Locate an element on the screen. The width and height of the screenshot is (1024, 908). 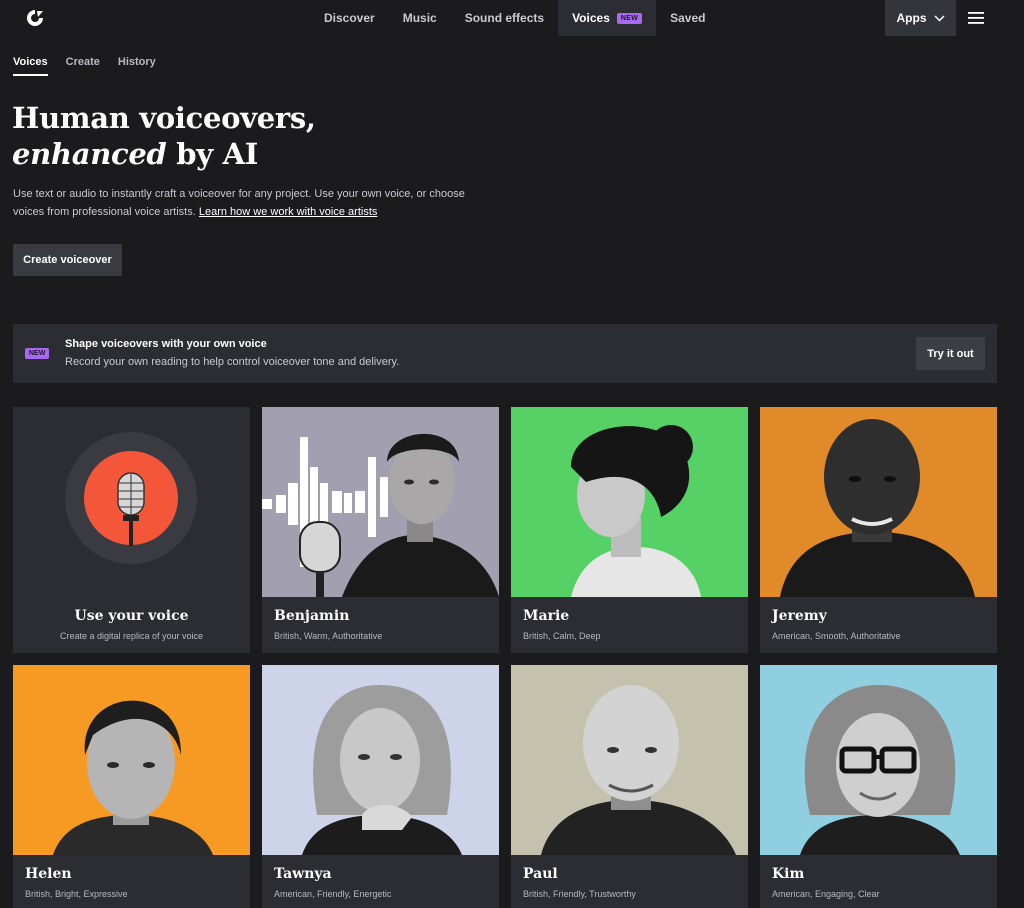
card-illustration is located at coordinates (131, 502).